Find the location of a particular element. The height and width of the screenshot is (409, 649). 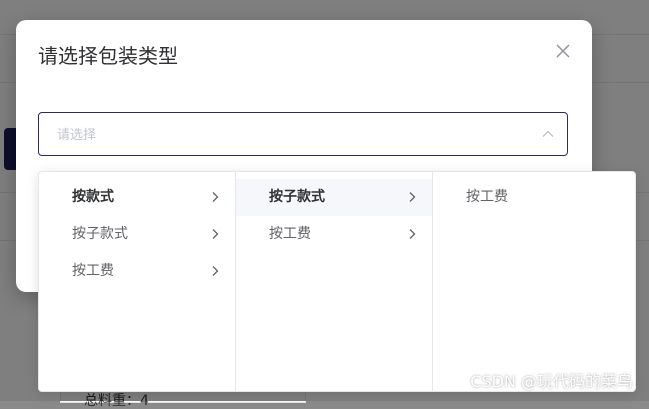

cascader-option: 按款式 is located at coordinates (137, 197).